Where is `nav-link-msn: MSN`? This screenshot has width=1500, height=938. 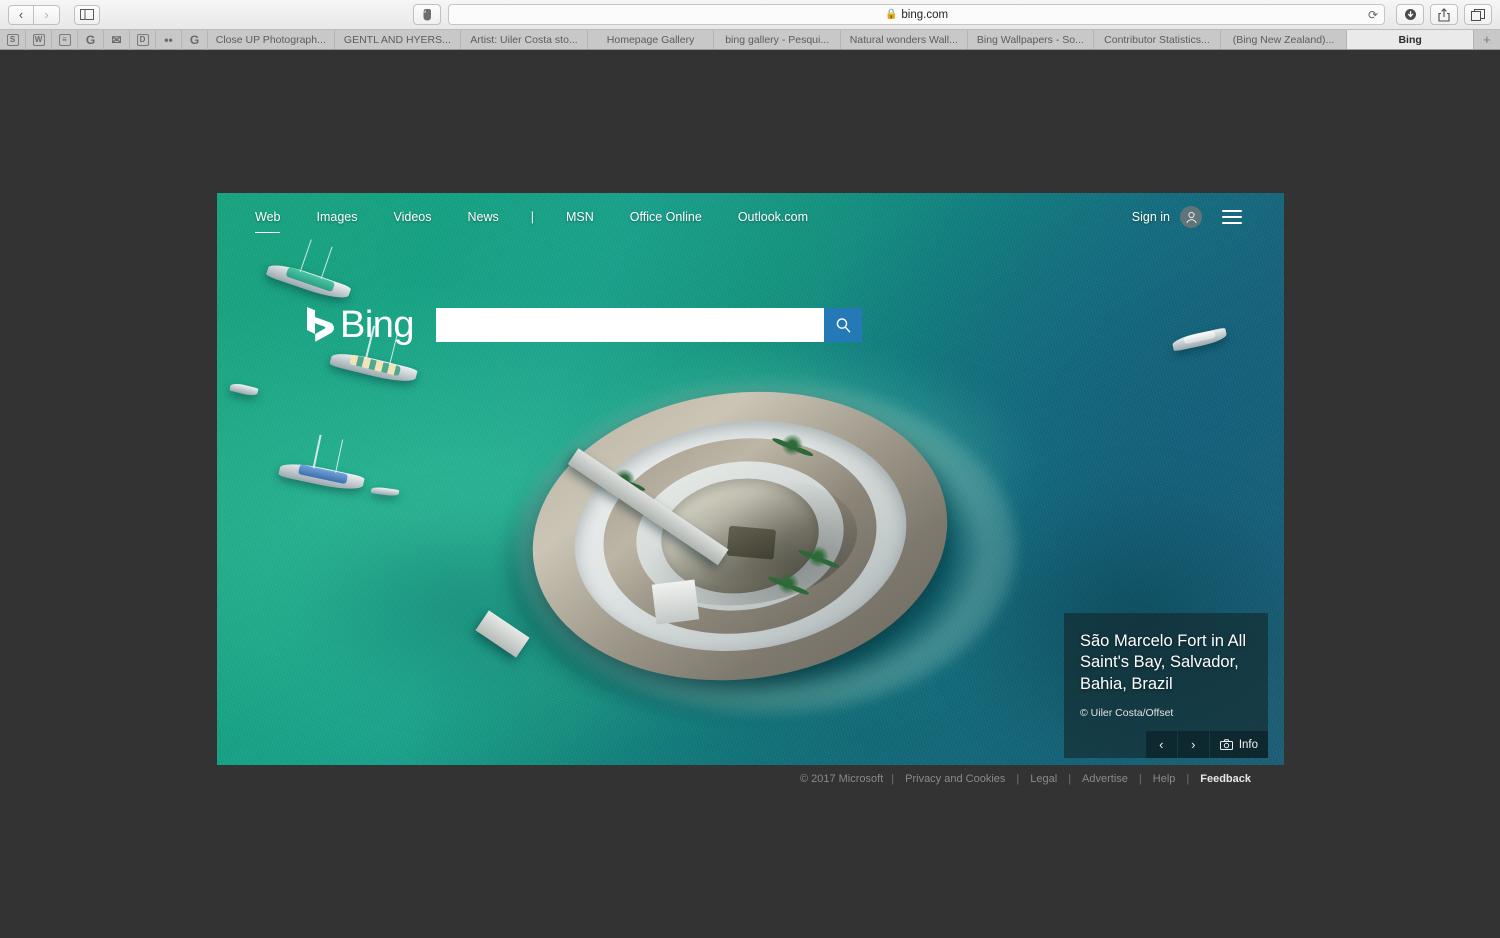
nav-link-msn: MSN is located at coordinates (580, 217).